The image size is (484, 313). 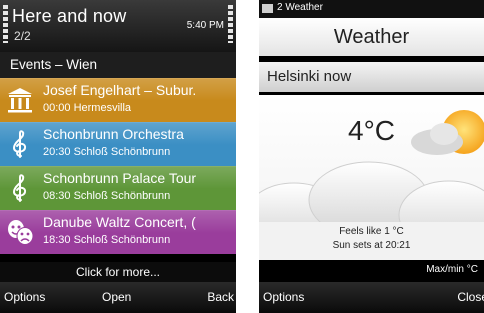 I want to click on max-min-label: Max/min °C, so click(x=452, y=269).